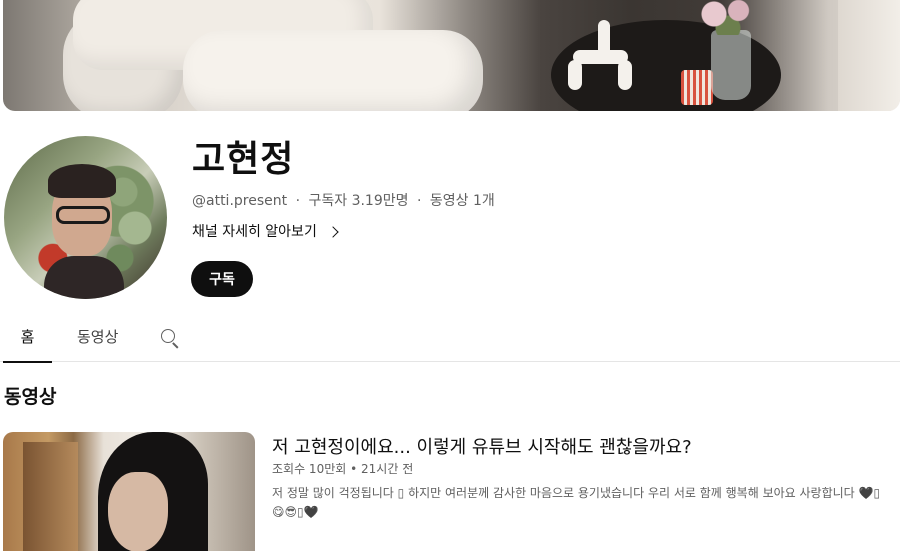 This screenshot has width=900, height=551. What do you see at coordinates (482, 446) in the screenshot?
I see `video-title: 저 고현정이에요... 이렇게 유튜브 시작해도 괜찮을까요?` at bounding box center [482, 446].